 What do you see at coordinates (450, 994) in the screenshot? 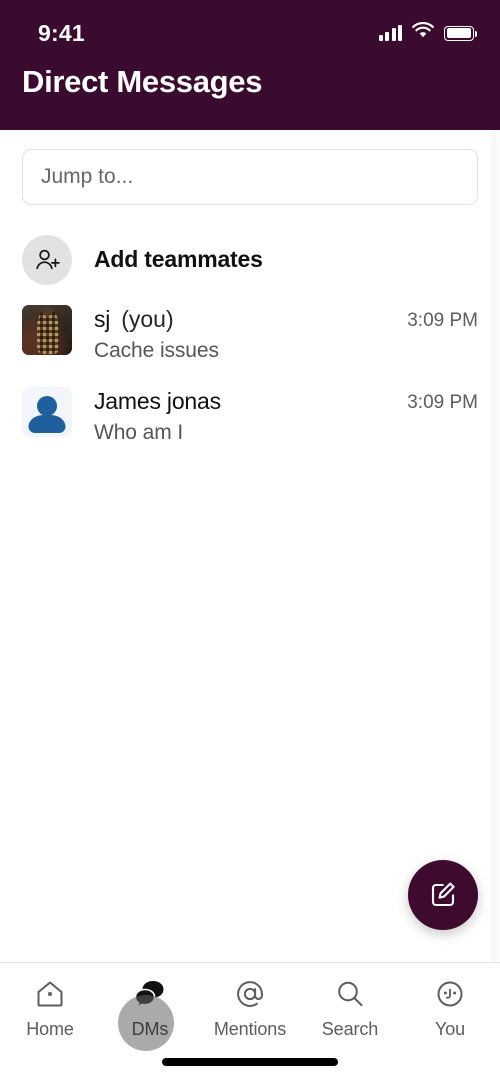
I see `face-circle-icon` at bounding box center [450, 994].